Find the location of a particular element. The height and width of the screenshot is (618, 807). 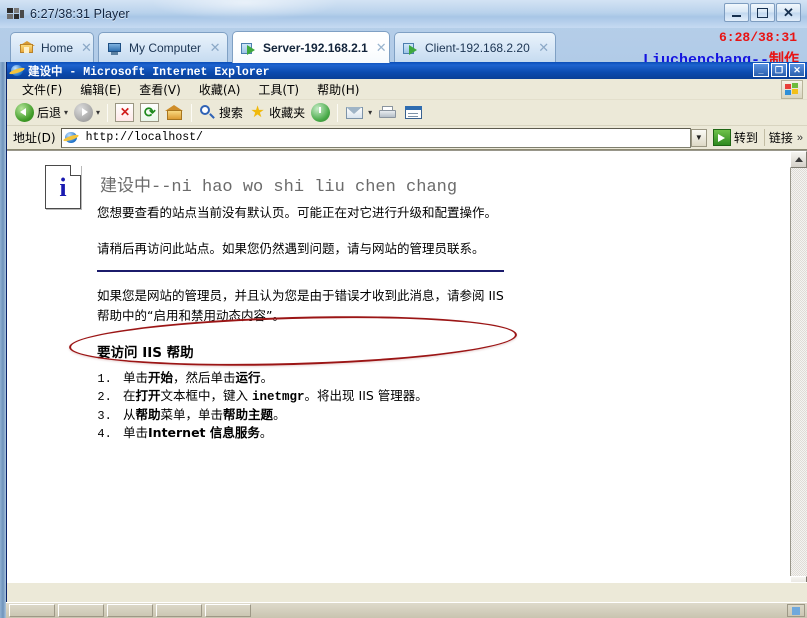

ie-minimize-button: _ is located at coordinates (761, 70).